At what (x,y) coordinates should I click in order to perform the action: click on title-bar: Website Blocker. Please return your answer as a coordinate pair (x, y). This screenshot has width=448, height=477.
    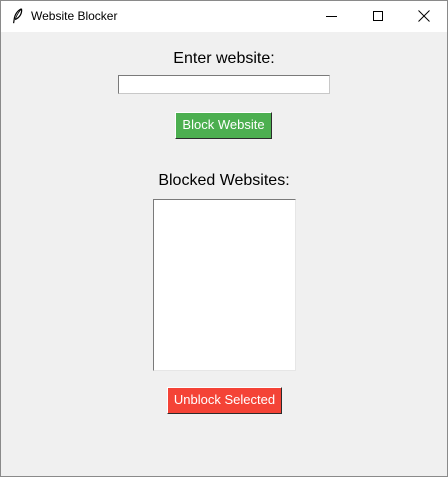
    Looking at the image, I should click on (224, 16).